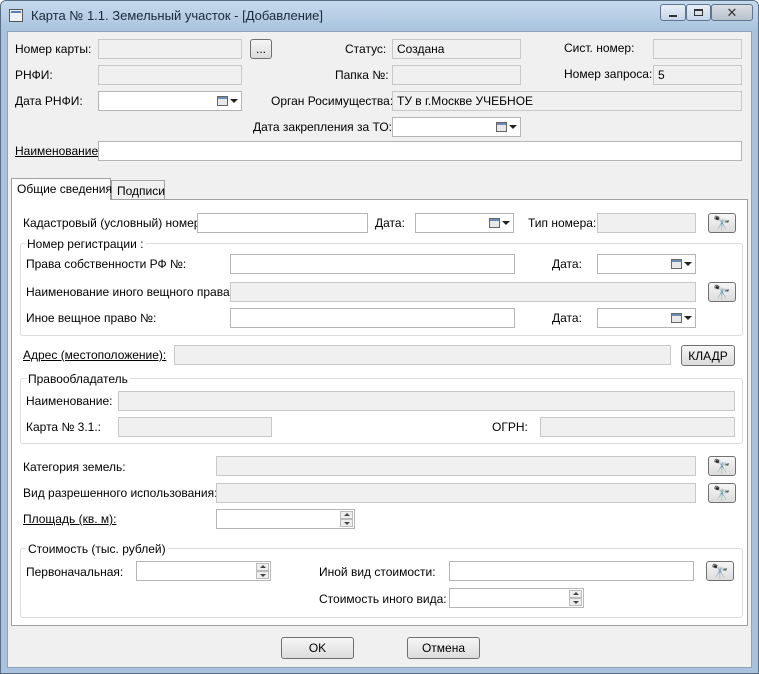 This screenshot has width=759, height=674. I want to click on card-number-label: Номер карты:, so click(53, 49).